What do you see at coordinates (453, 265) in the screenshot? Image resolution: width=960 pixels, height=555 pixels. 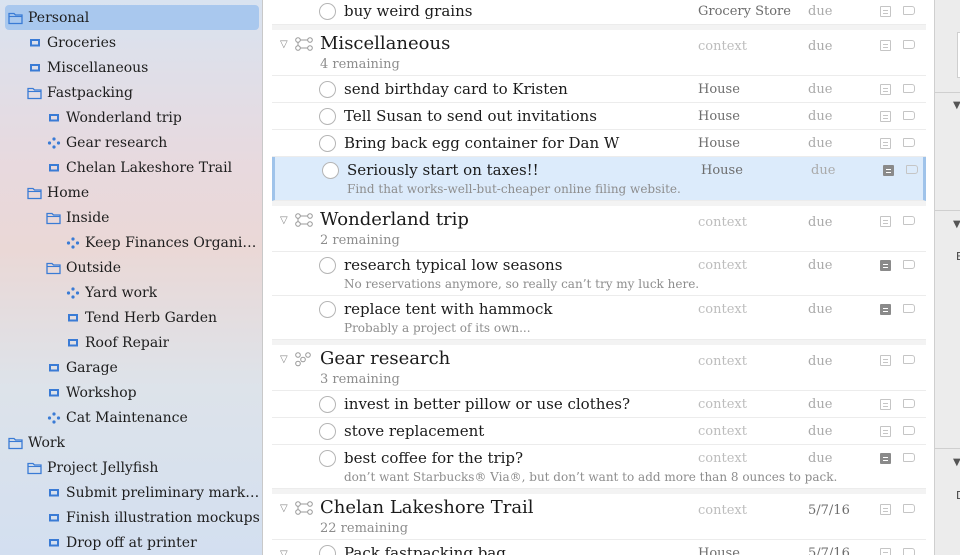 I see `task-title: research typical low seasons` at bounding box center [453, 265].